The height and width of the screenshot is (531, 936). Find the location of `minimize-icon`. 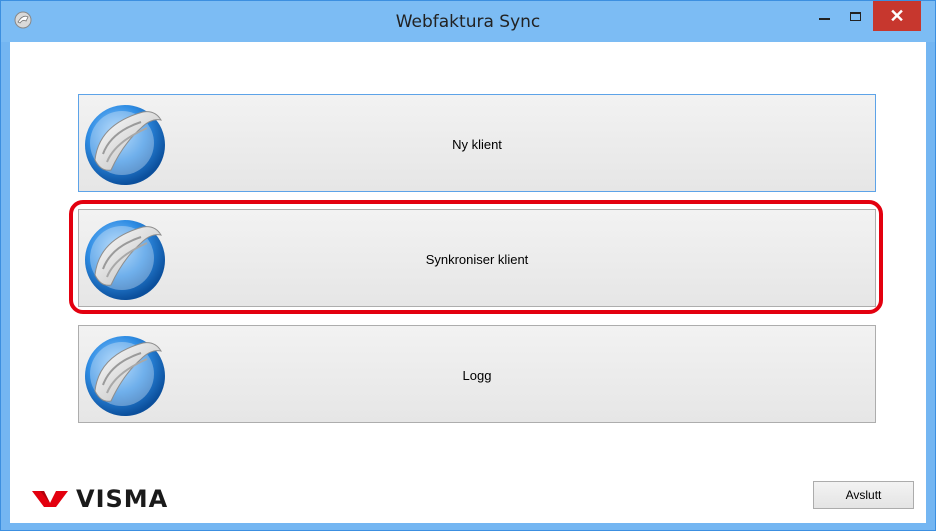

minimize-icon is located at coordinates (824, 19).